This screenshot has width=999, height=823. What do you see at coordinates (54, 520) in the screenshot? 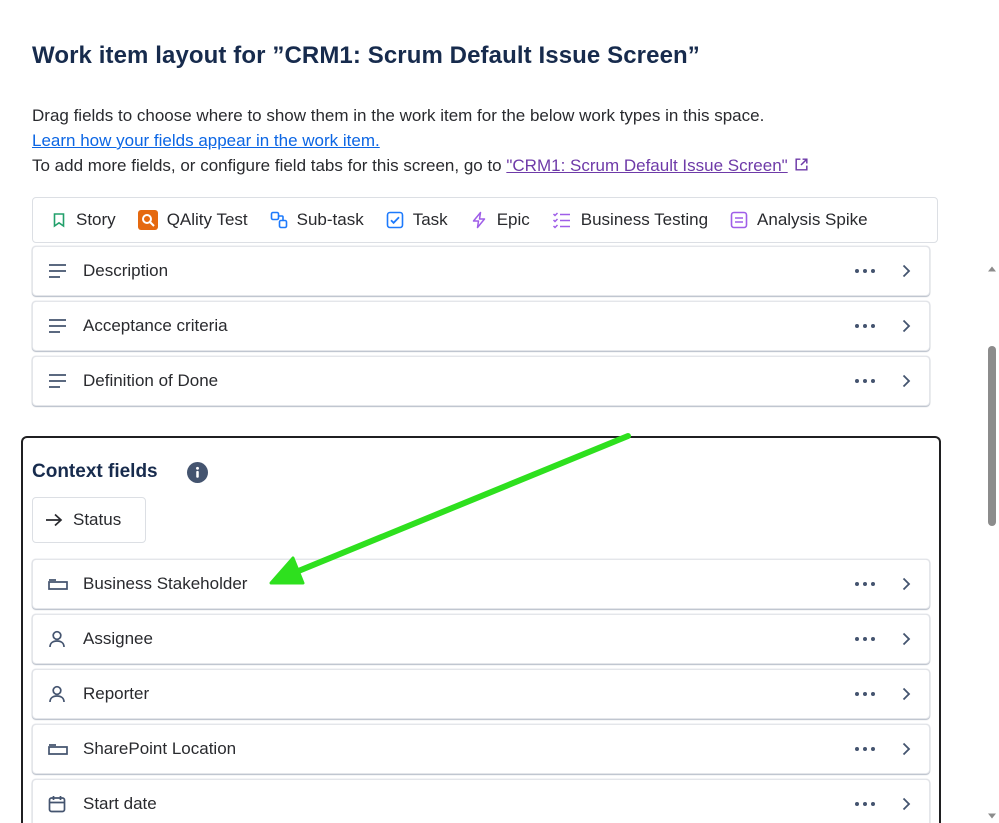
I see `arrow-right-icon` at bounding box center [54, 520].